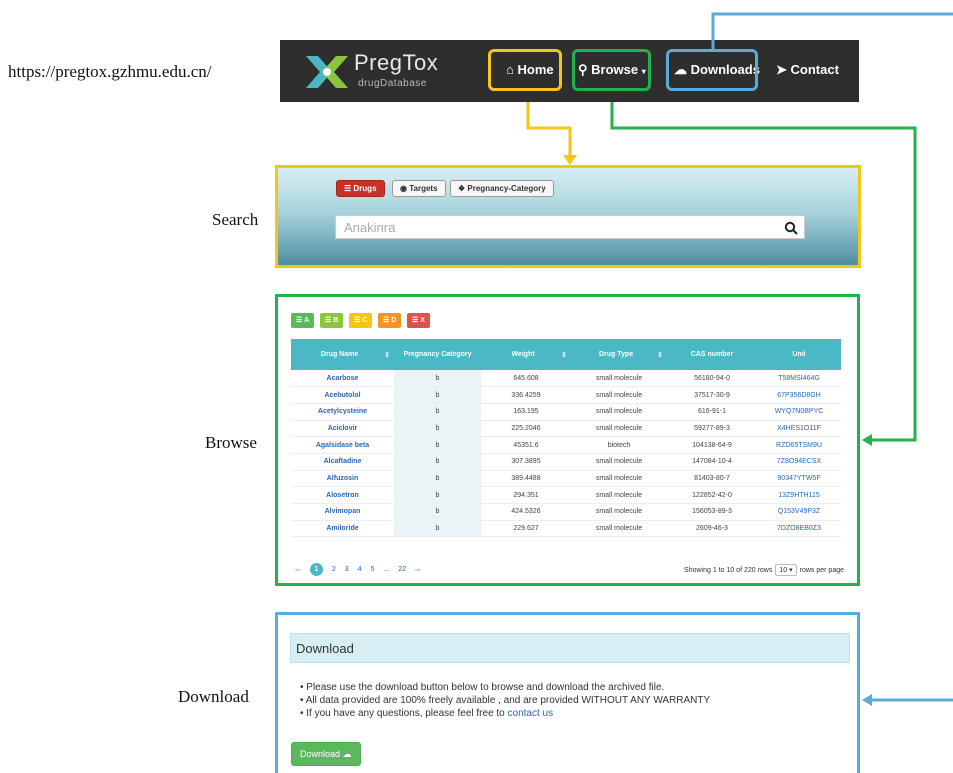 This screenshot has height=773, width=953. Describe the element at coordinates (342, 412) in the screenshot. I see `drug-name-cell: Acetylcysteine` at that location.